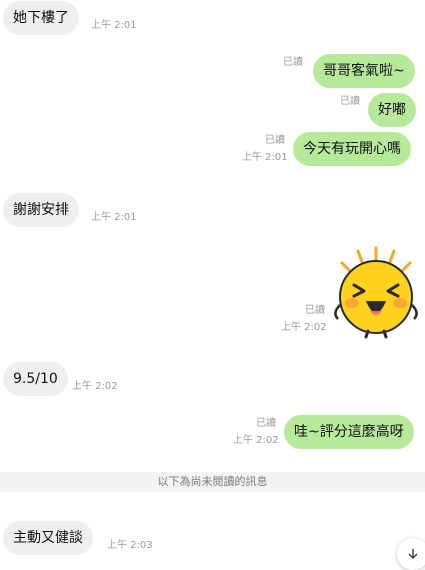 This screenshot has height=570, width=425. I want to click on arrow-down-icon, so click(413, 553).